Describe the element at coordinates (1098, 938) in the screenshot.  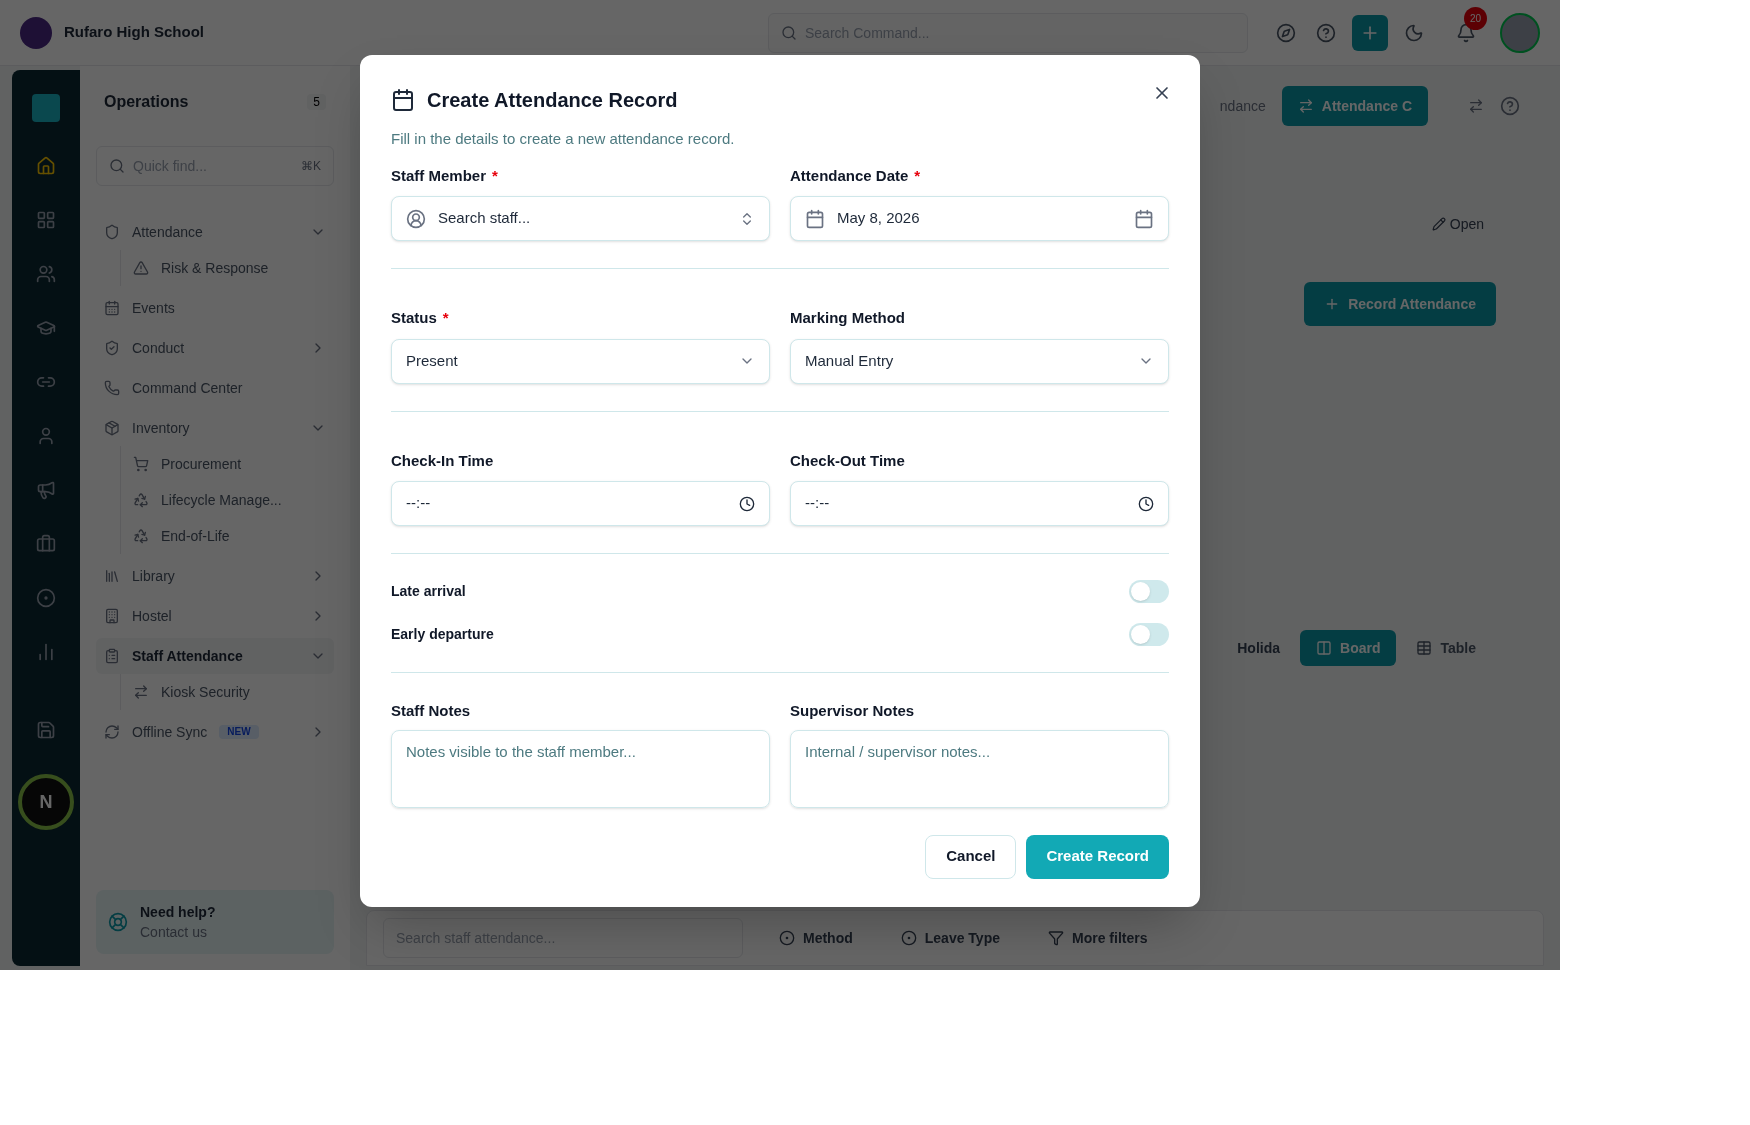
I see `filter-button: More filters` at that location.